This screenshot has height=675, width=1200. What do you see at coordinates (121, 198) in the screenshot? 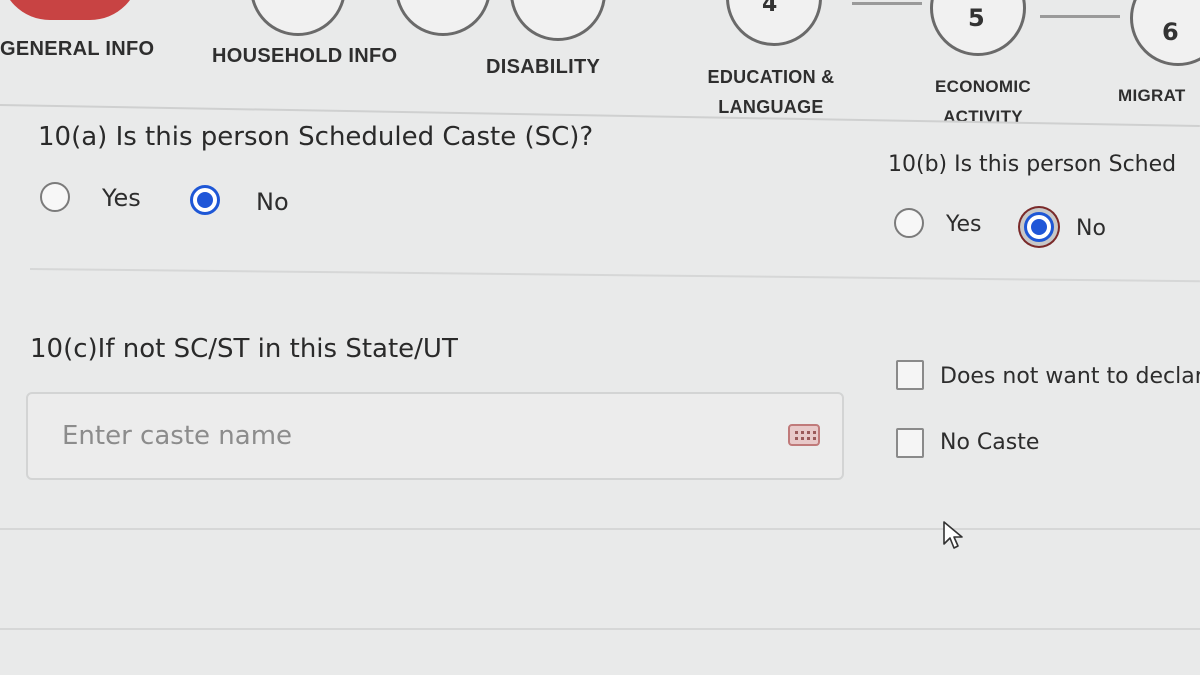
I see `q10a-yes-label: Yes` at bounding box center [121, 198].